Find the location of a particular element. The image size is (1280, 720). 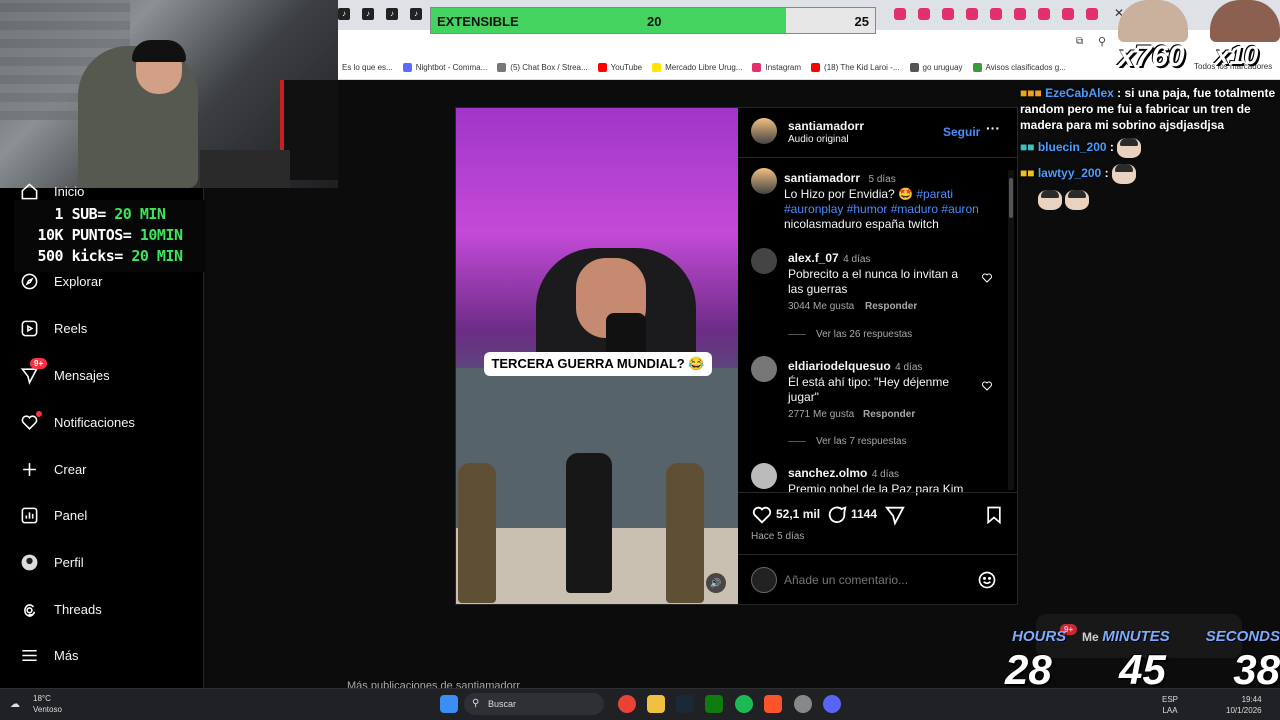

taskbar-search: ⚲ Buscar is located at coordinates (534, 704).